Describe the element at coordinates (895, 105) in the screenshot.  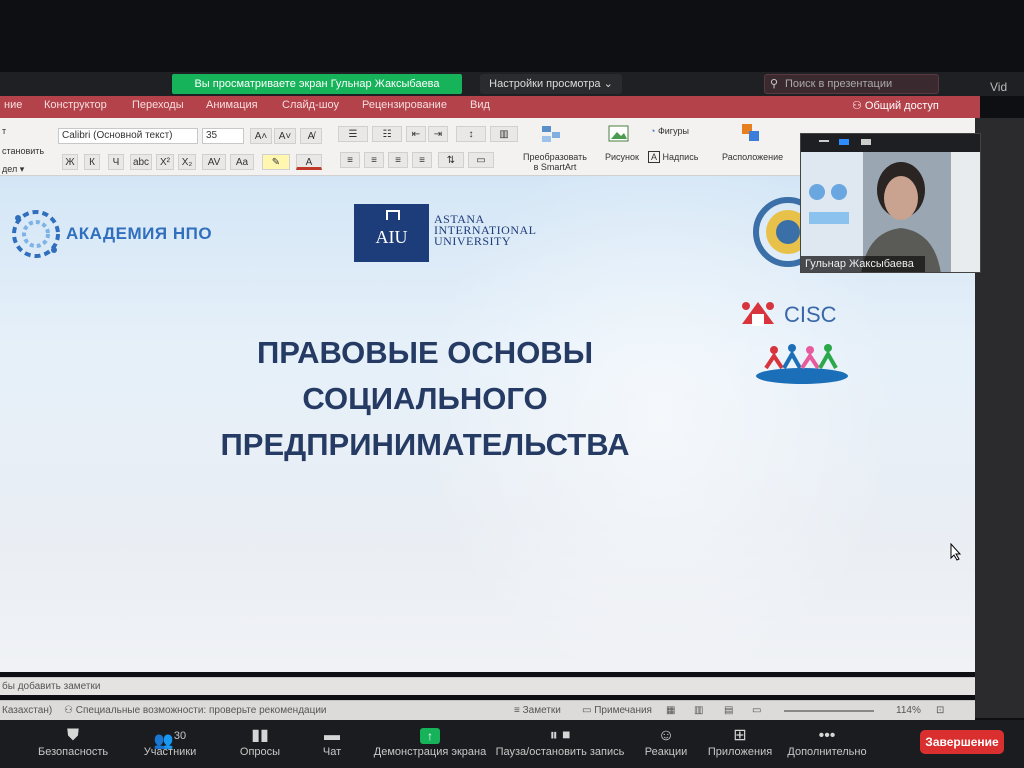
I see `share-access-button: ⚇ Общий доступ` at that location.